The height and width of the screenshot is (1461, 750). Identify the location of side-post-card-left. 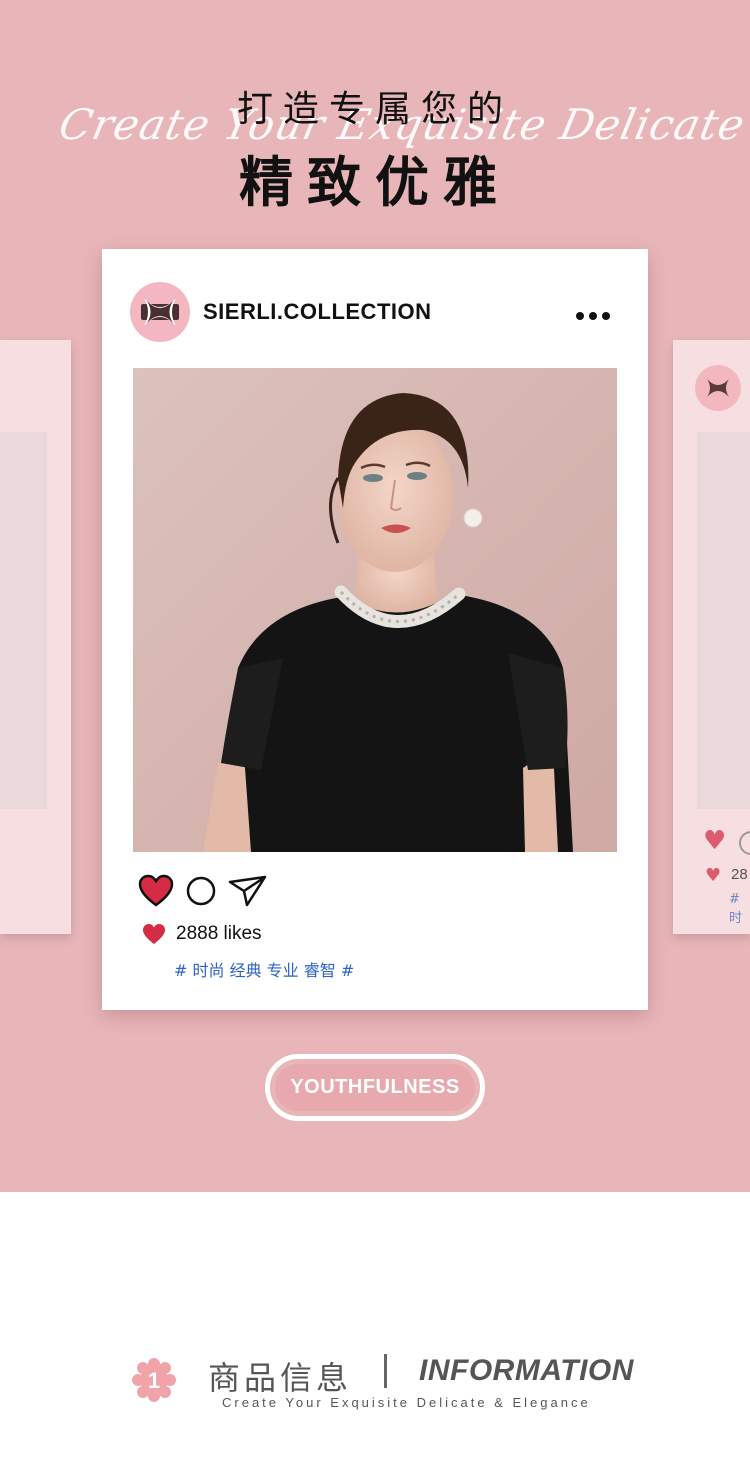
(35, 637).